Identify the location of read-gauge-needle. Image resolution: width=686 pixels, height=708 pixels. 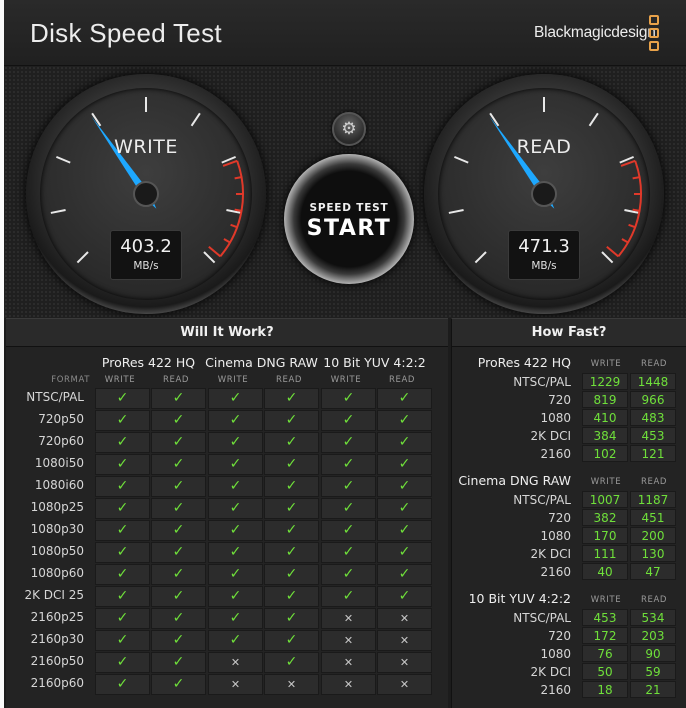
(523, 162).